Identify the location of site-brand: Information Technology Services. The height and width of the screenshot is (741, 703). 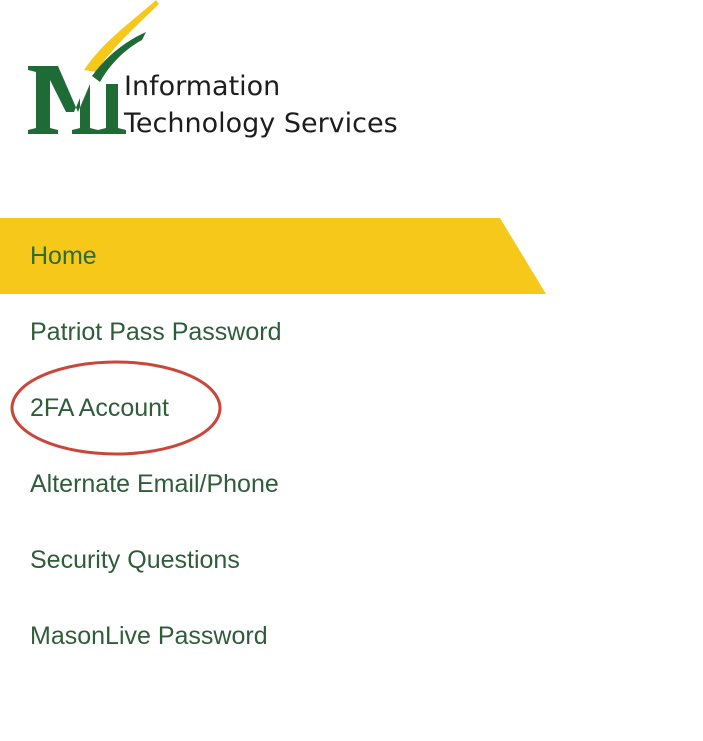
(230, 75).